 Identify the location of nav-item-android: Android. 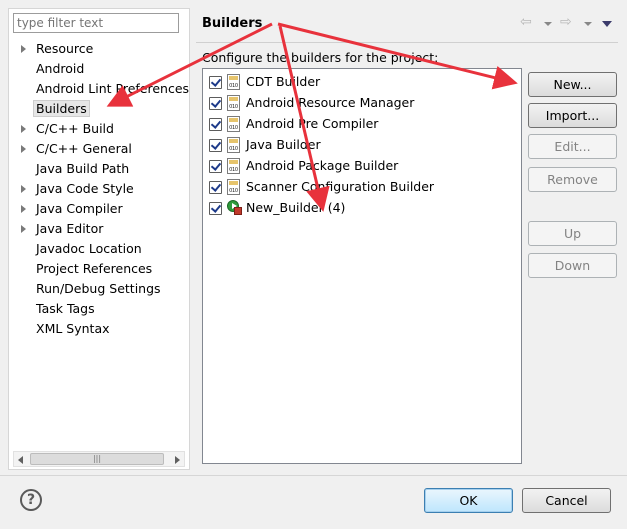
(99, 69).